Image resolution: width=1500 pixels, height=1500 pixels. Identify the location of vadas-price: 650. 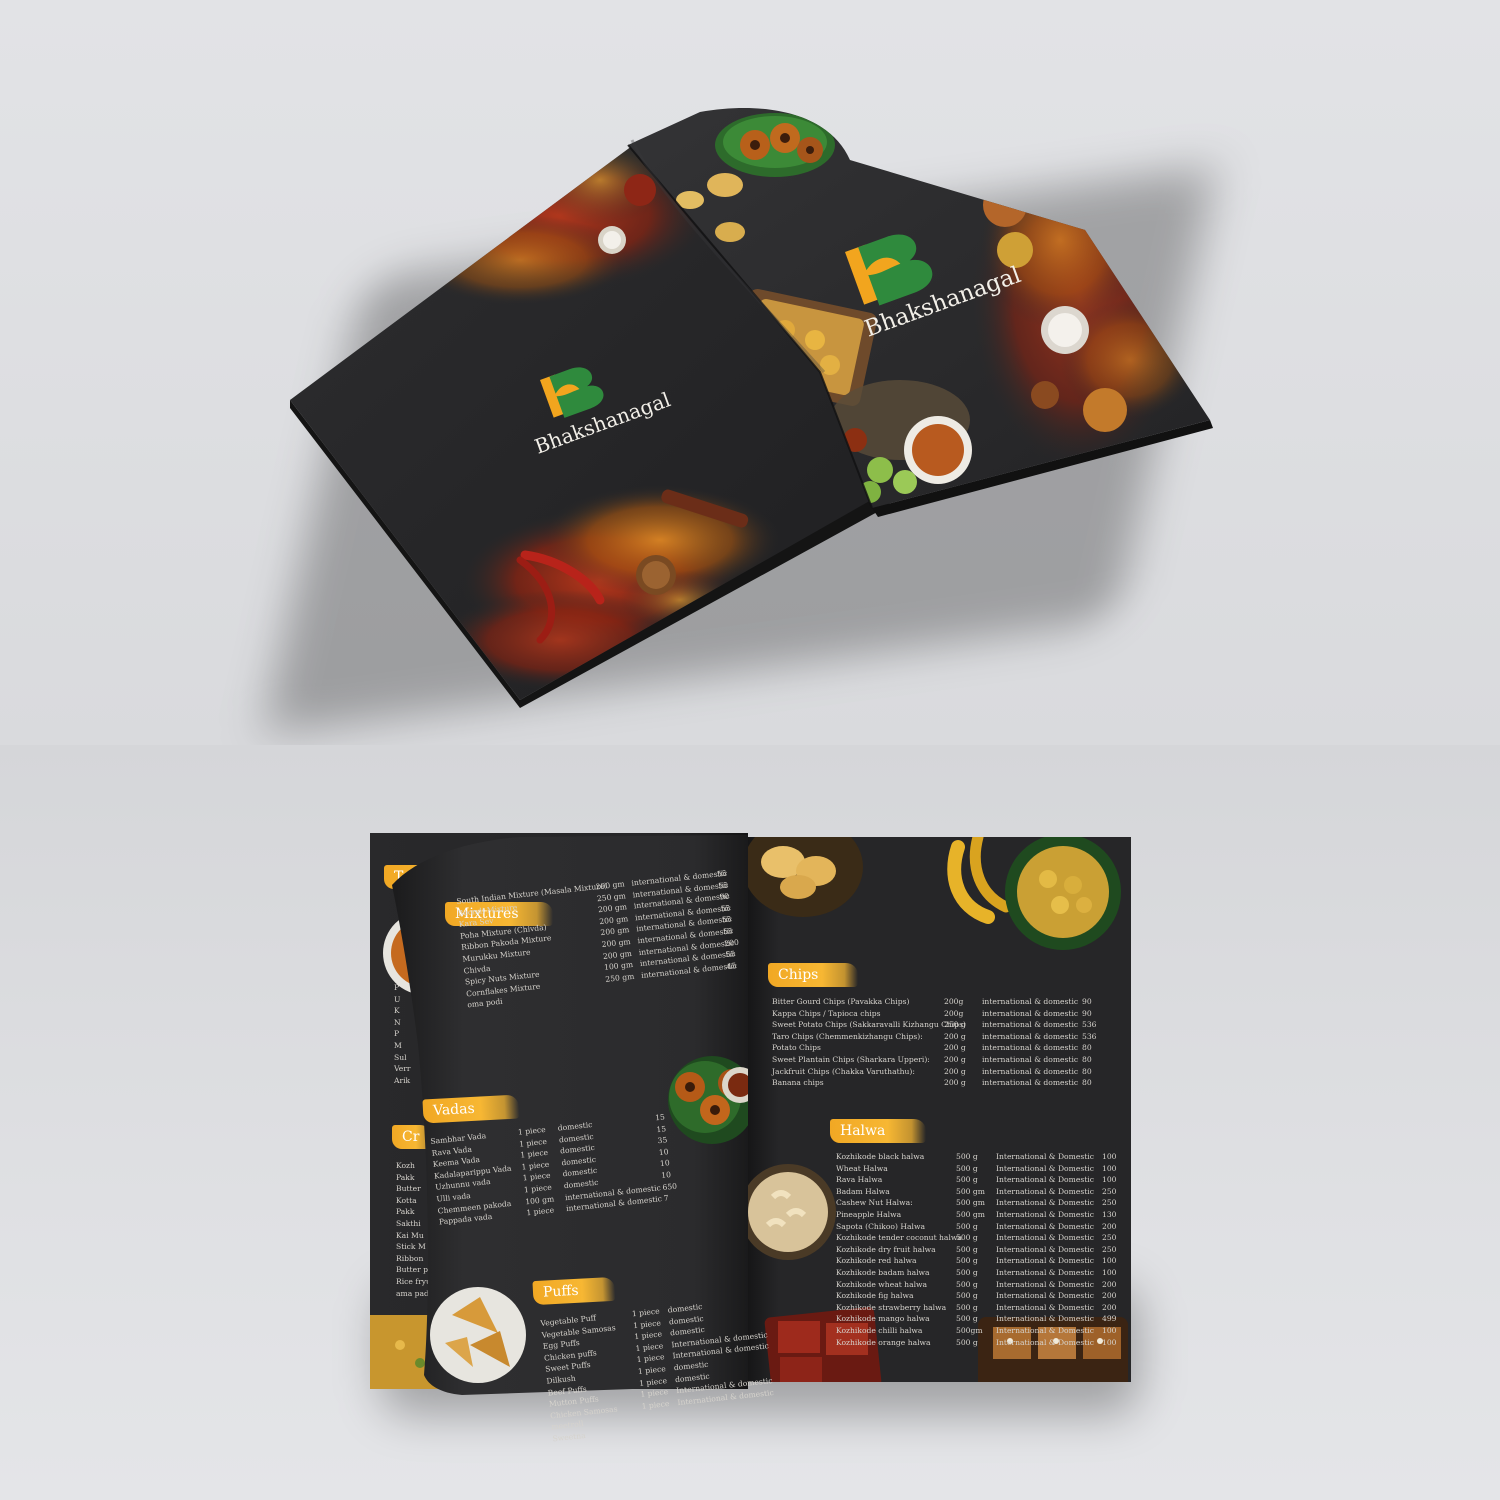
(670, 1186).